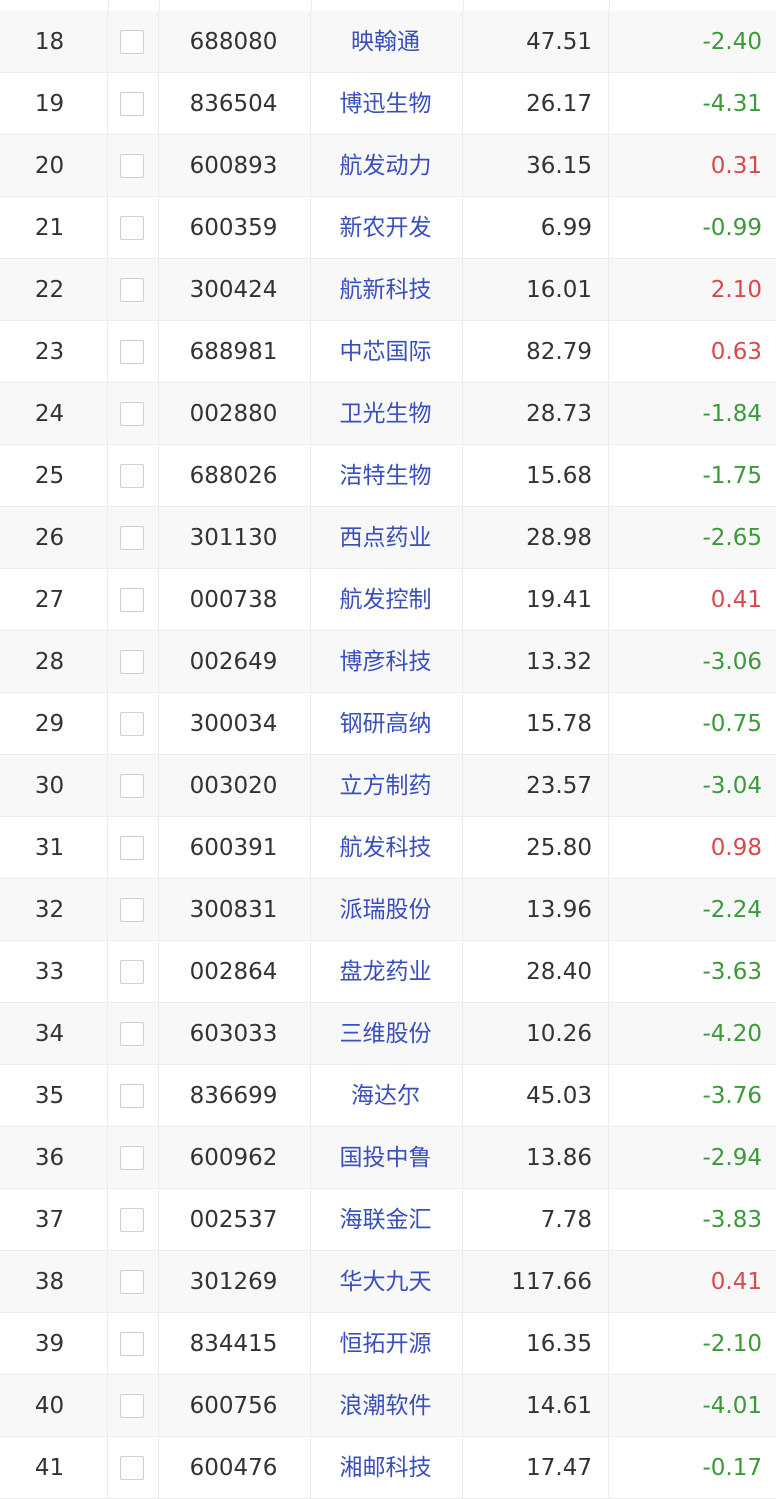 Image resolution: width=776 pixels, height=1499 pixels. I want to click on stock-name-link: 湘邮科技, so click(386, 1468).